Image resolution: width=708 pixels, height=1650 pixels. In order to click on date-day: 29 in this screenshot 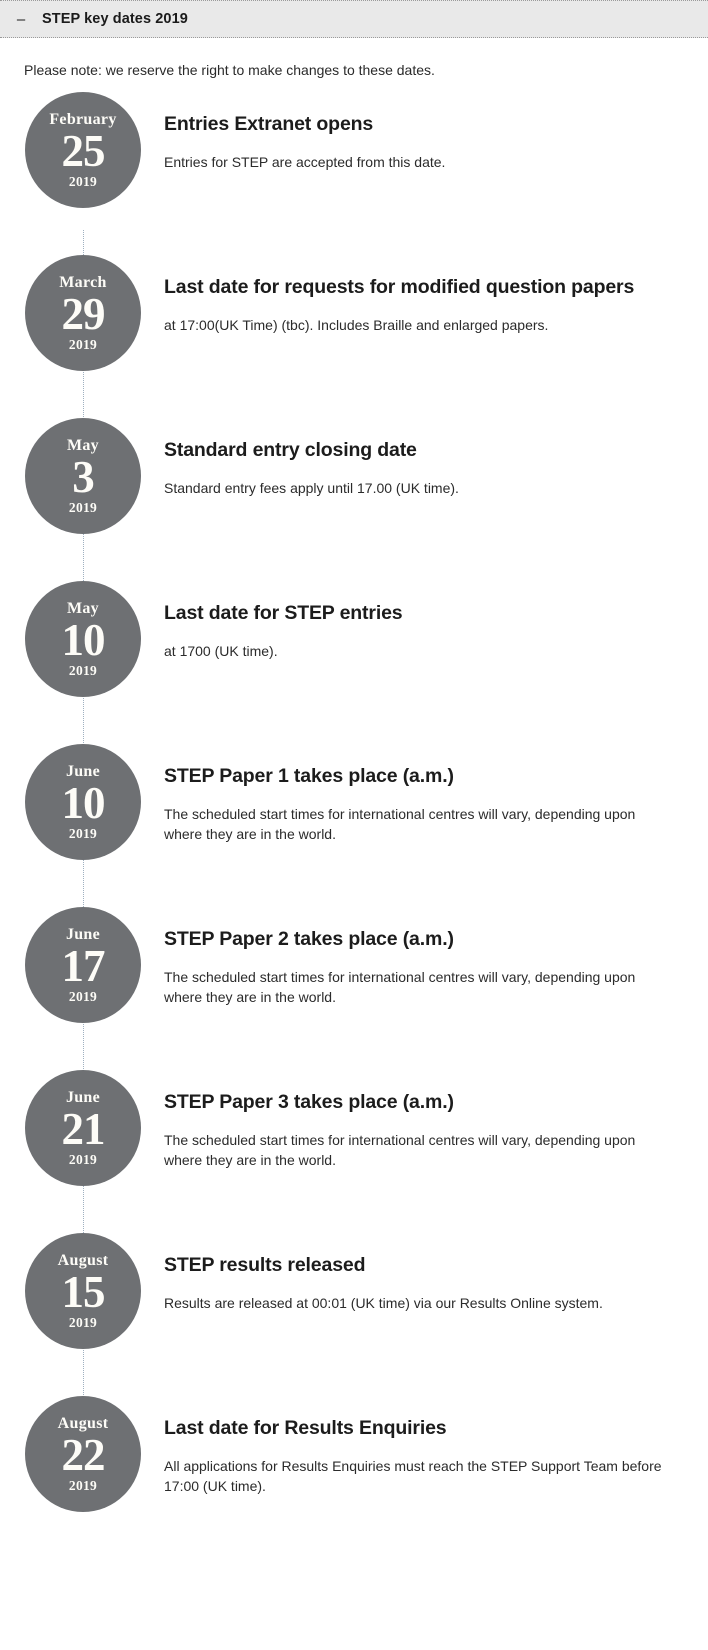, I will do `click(83, 313)`.